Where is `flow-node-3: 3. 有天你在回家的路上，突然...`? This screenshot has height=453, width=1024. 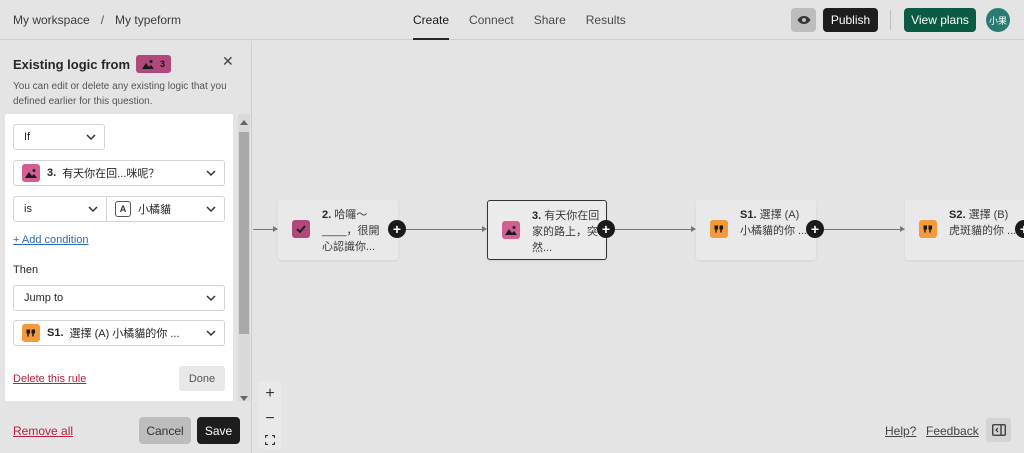
flow-node-3: 3. 有天你在回家的路上，突然... is located at coordinates (547, 230).